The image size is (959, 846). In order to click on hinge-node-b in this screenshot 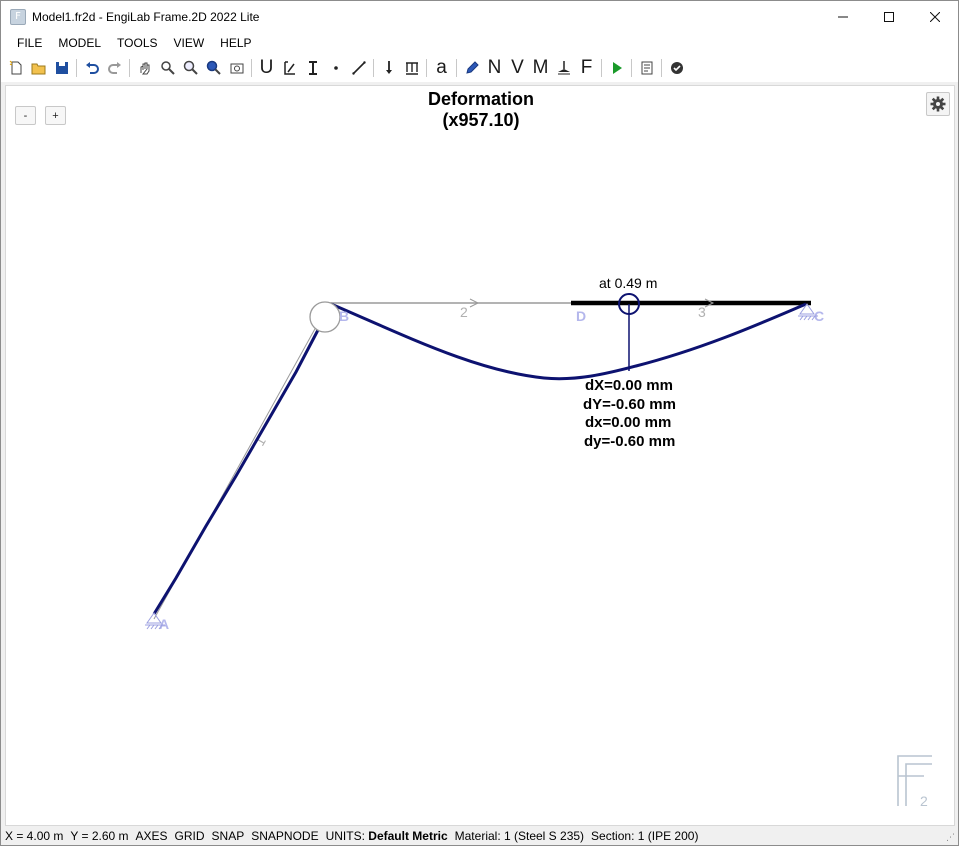, I will do `click(325, 317)`.